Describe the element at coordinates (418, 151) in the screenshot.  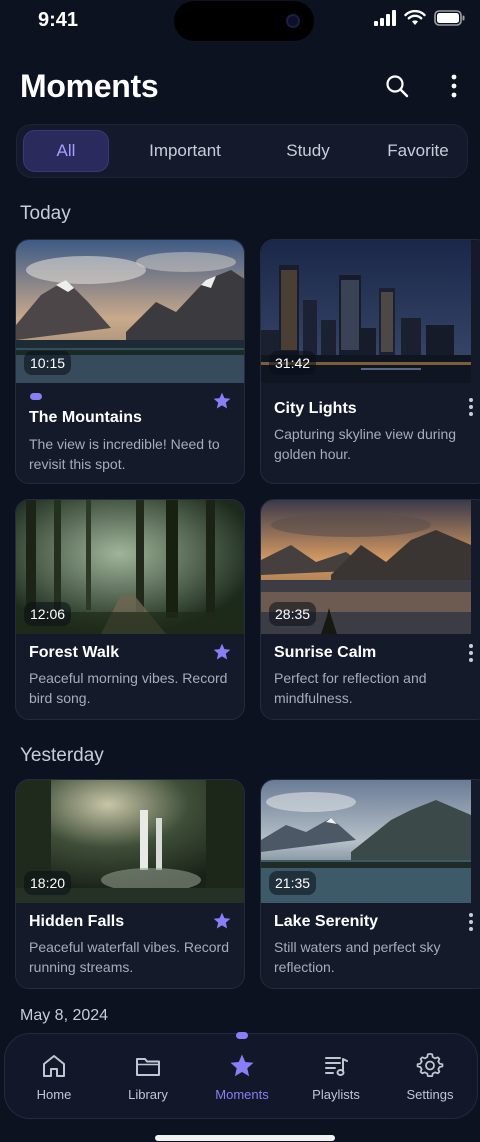
I see `tab-favorite: Favorite` at that location.